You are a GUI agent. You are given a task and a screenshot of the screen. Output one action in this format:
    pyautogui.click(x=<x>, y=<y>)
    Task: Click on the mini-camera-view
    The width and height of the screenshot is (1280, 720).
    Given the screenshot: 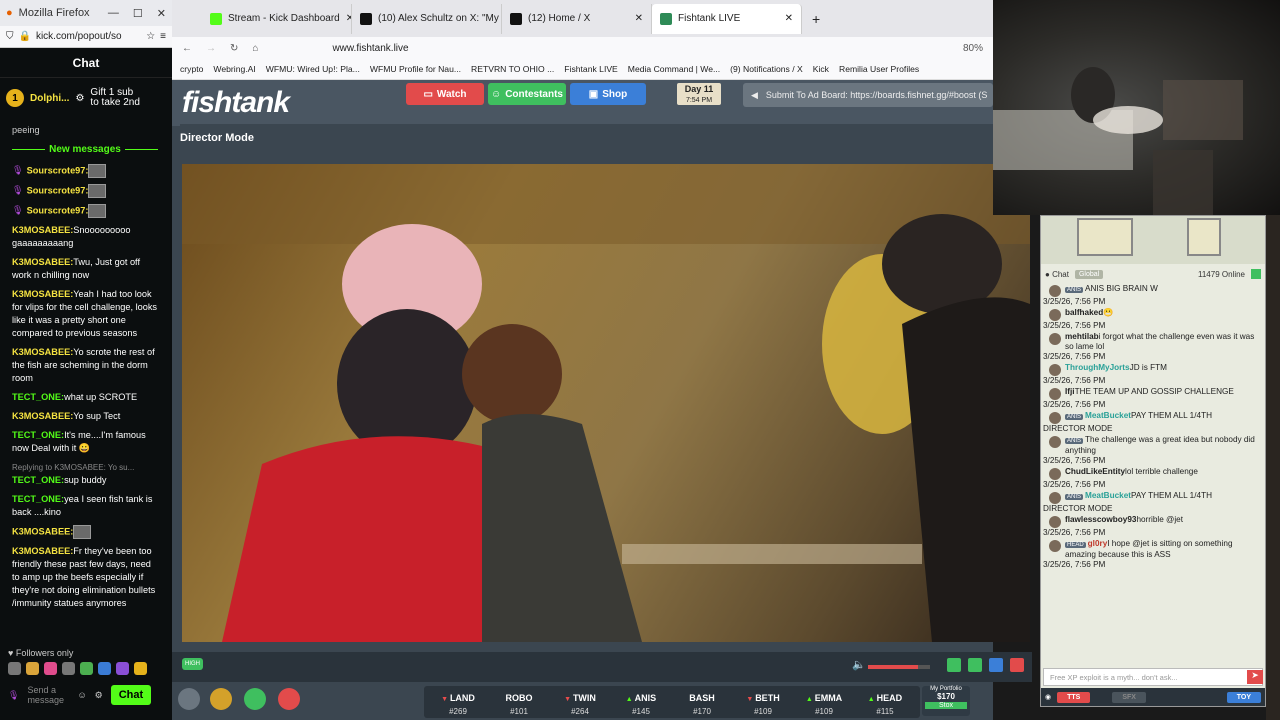 What is the action you would take?
    pyautogui.click(x=1153, y=240)
    